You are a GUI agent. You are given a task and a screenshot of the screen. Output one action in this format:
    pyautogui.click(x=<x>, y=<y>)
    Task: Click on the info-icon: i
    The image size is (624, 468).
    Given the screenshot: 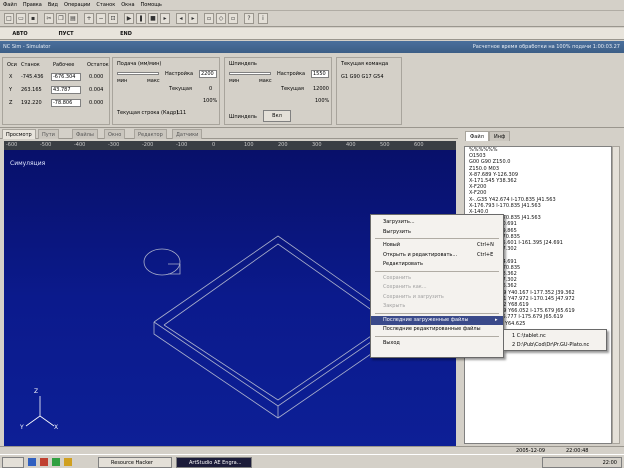 What is the action you would take?
    pyautogui.click(x=263, y=18)
    